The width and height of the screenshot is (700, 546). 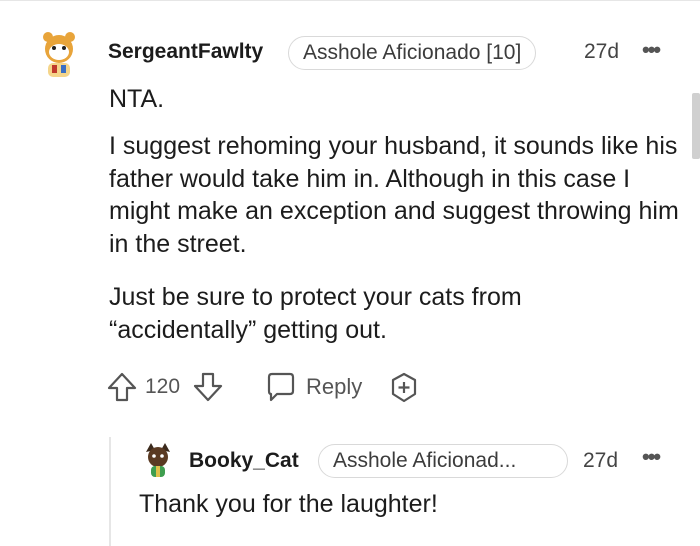 What do you see at coordinates (244, 461) in the screenshot?
I see `reply-username: Booky_Cat` at bounding box center [244, 461].